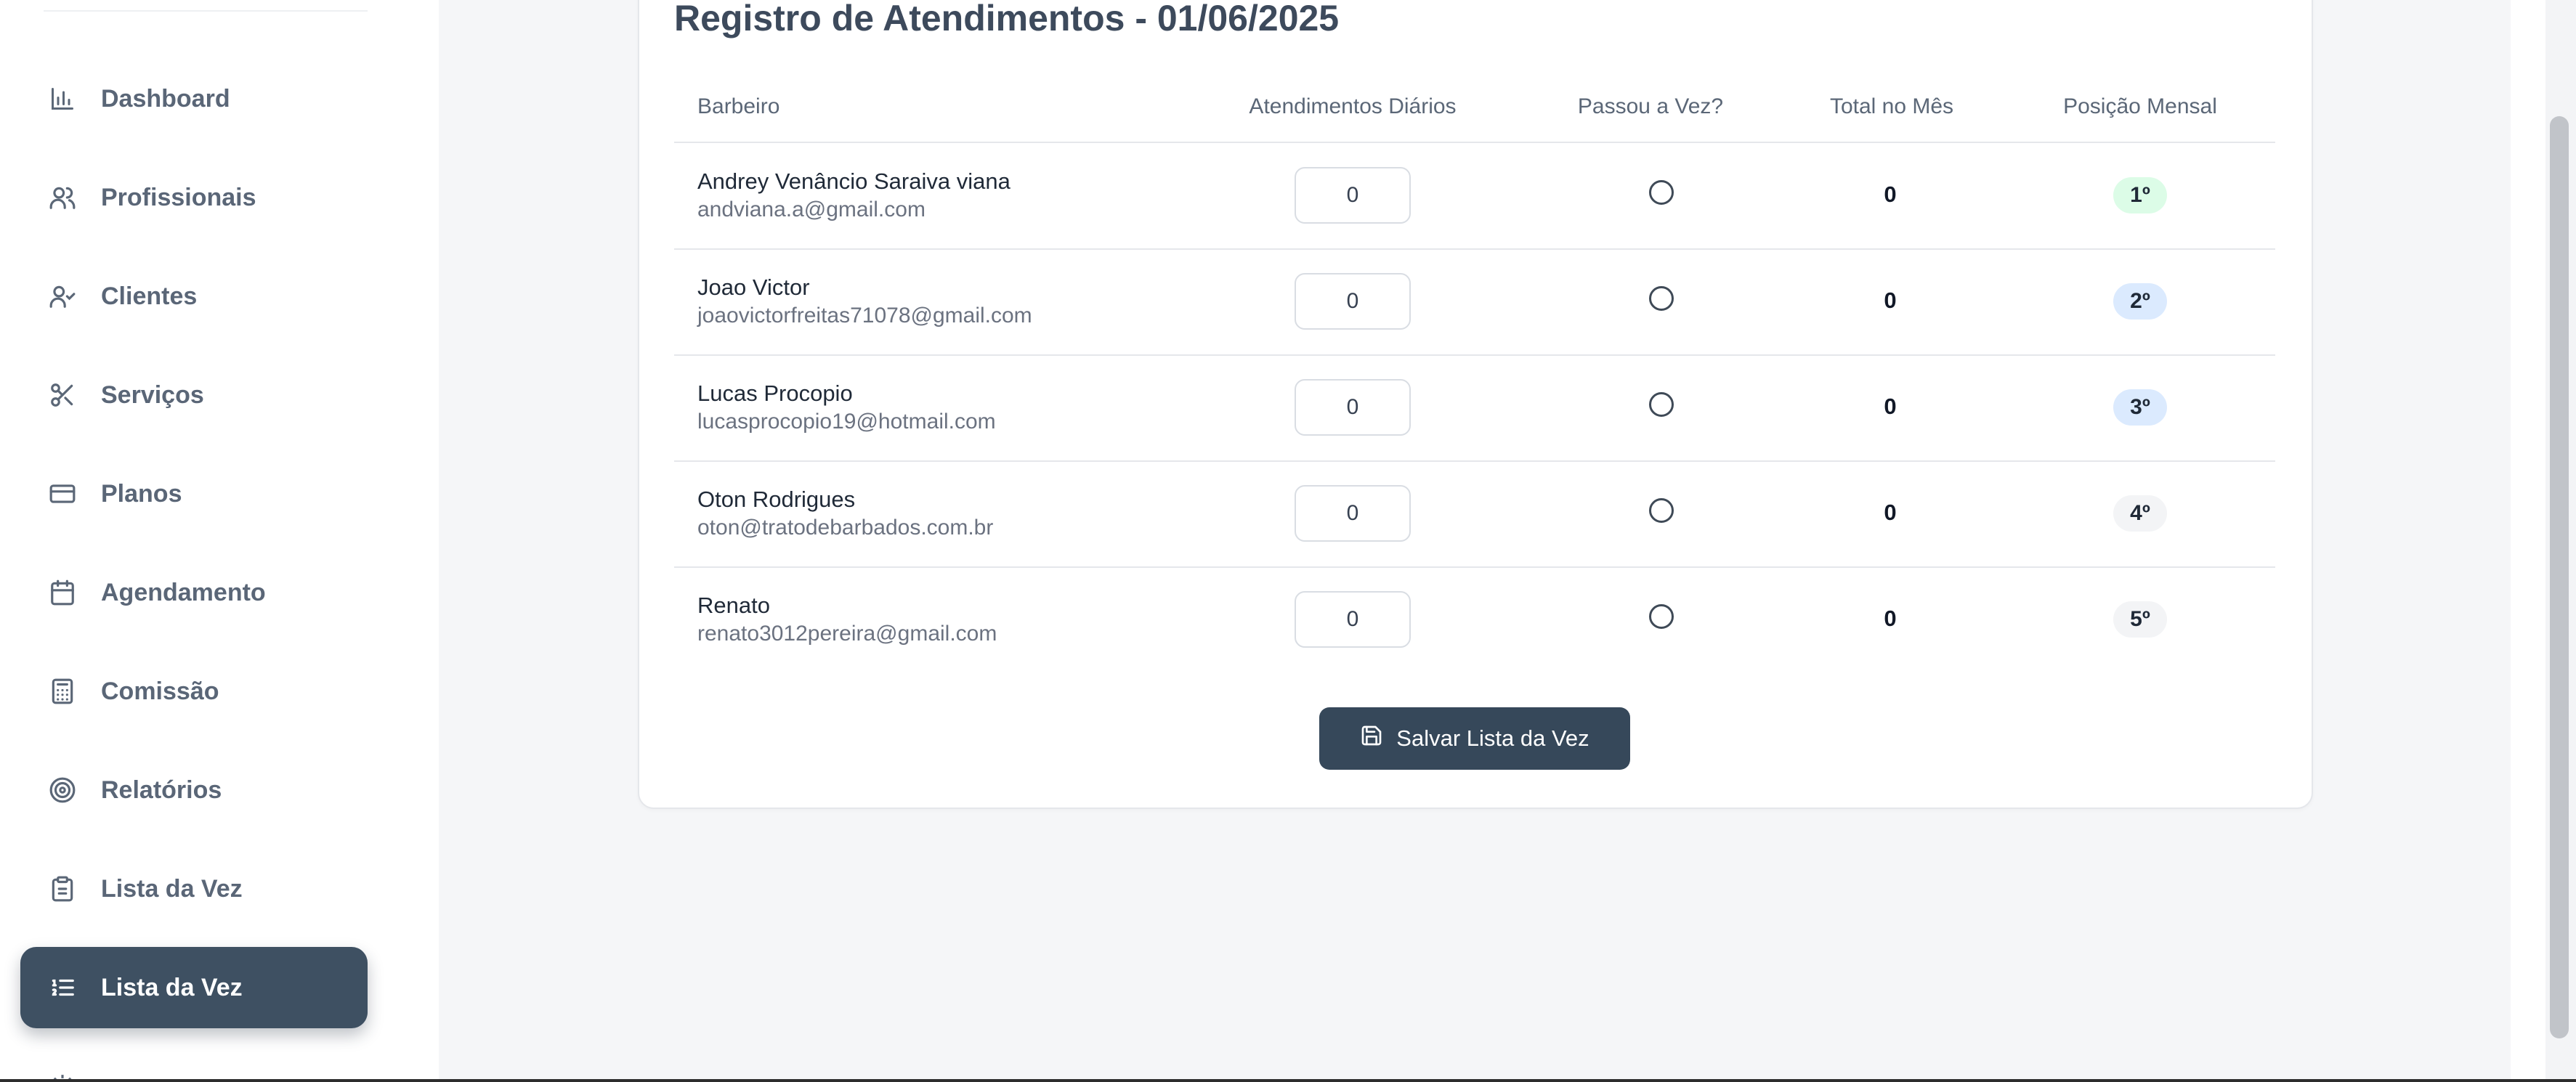  What do you see at coordinates (1007, 19) in the screenshot?
I see `page-title: Registro de Atendimentos - 01/06/2025` at bounding box center [1007, 19].